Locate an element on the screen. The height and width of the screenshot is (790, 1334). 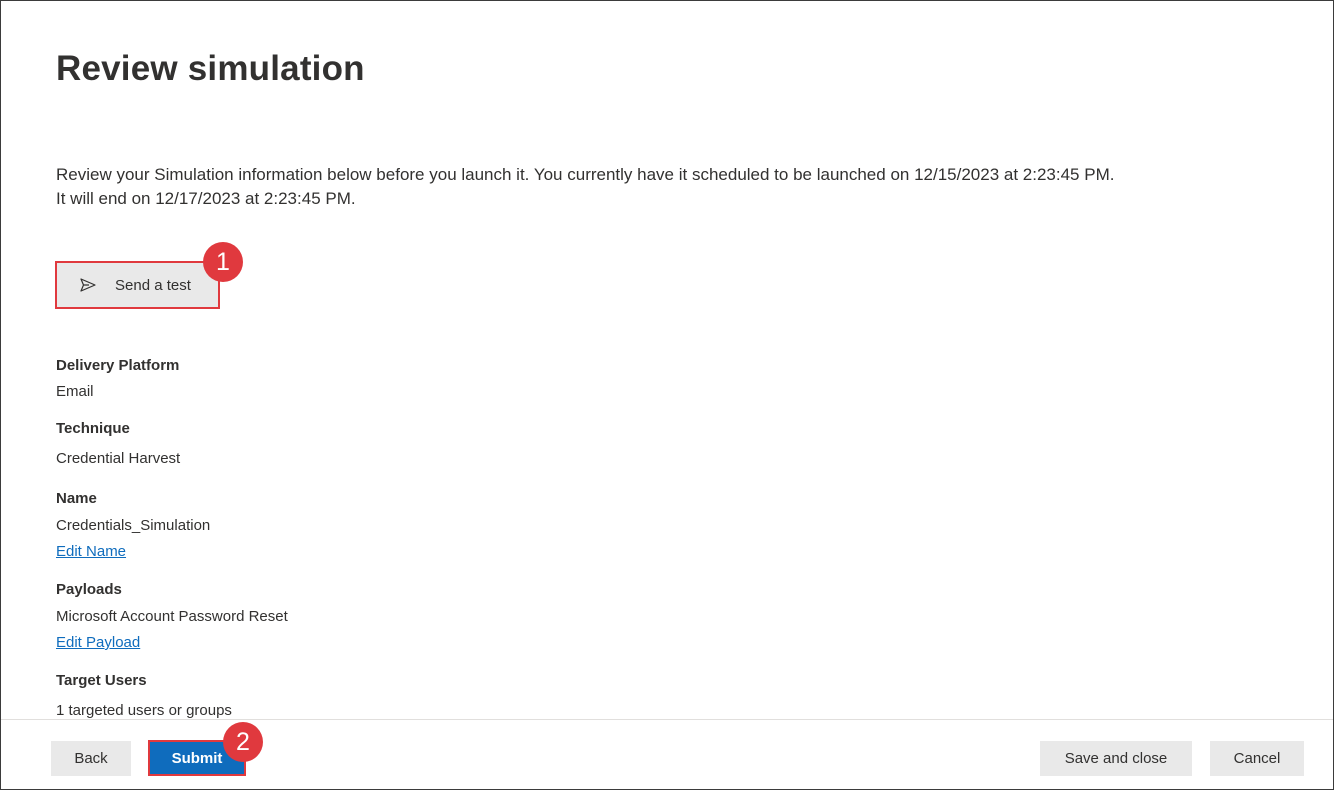
footer-divider is located at coordinates (667, 719).